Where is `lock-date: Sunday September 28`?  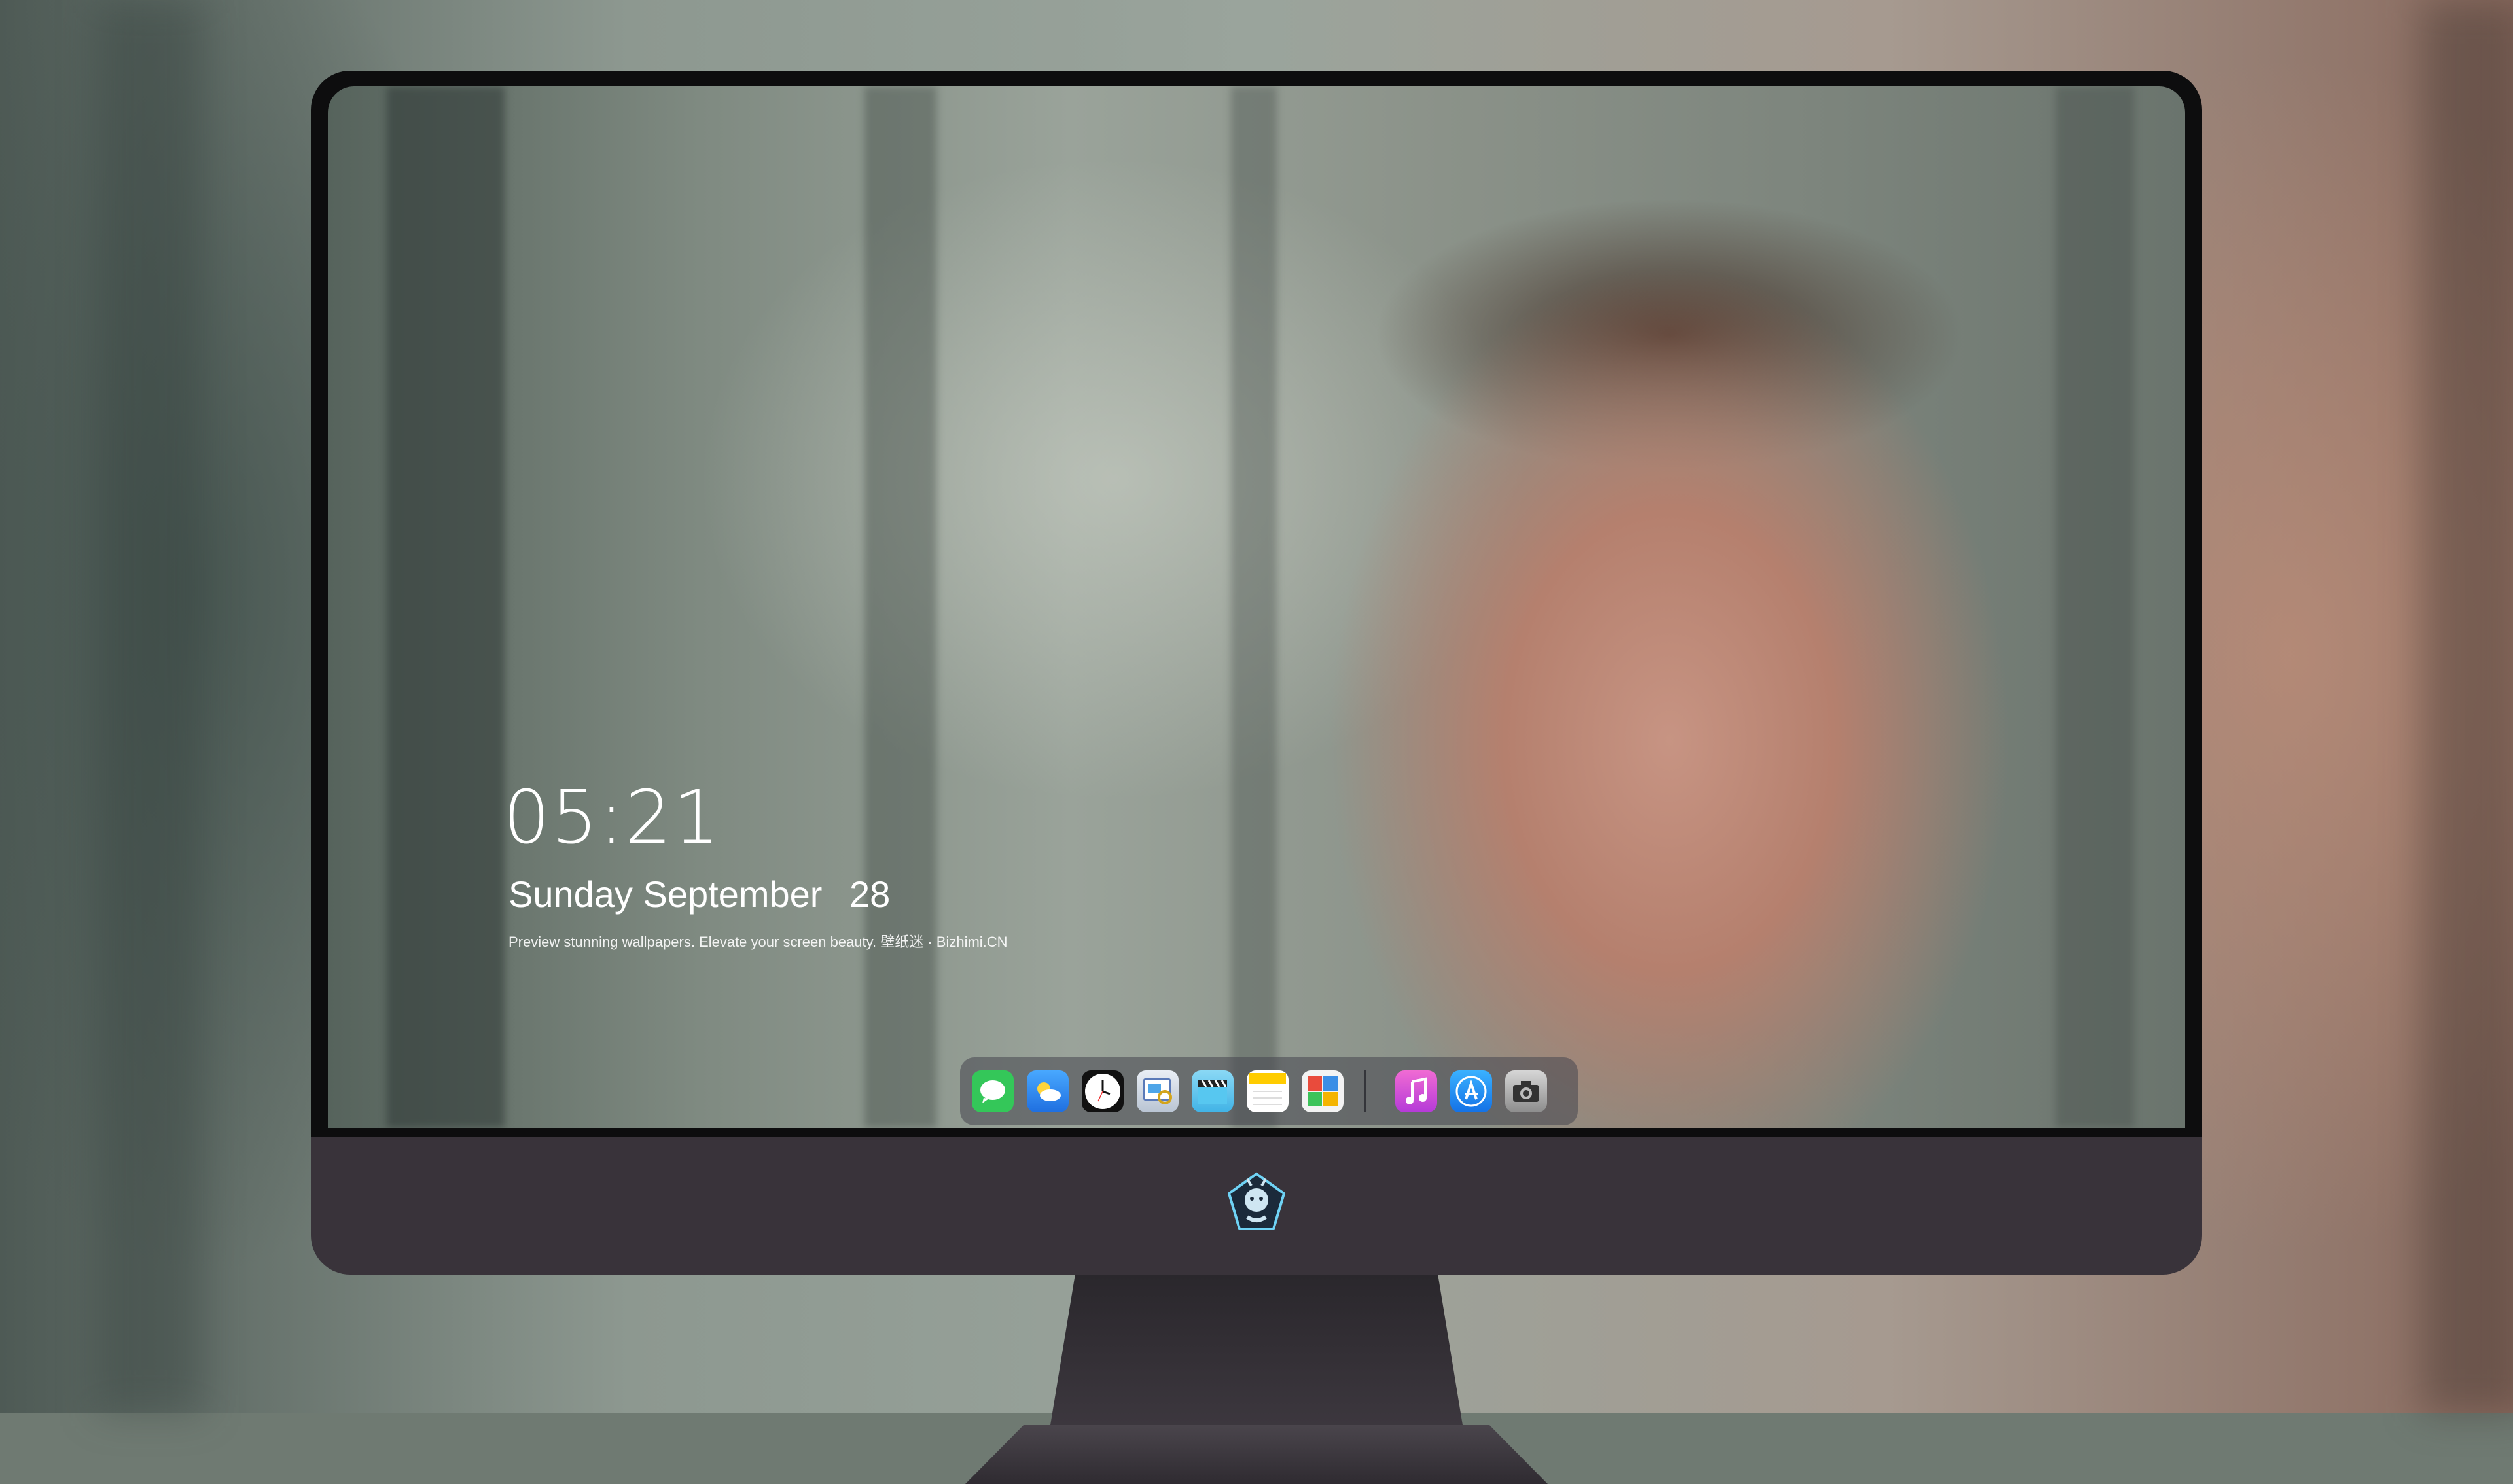 lock-date: Sunday September 28 is located at coordinates (699, 894).